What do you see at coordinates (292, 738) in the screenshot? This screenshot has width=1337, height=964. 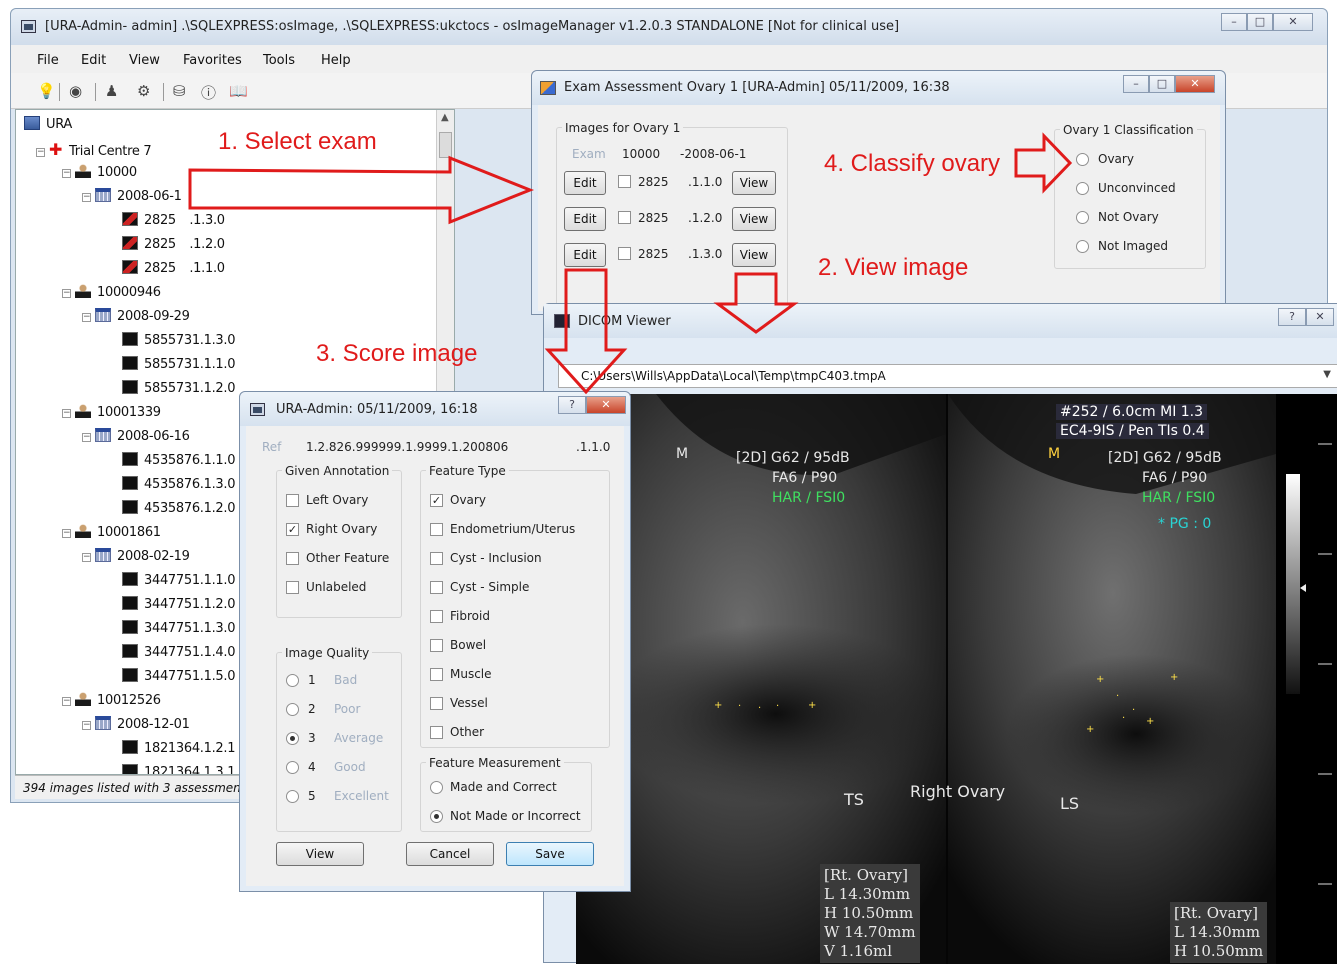 I see `quality-3-radio` at bounding box center [292, 738].